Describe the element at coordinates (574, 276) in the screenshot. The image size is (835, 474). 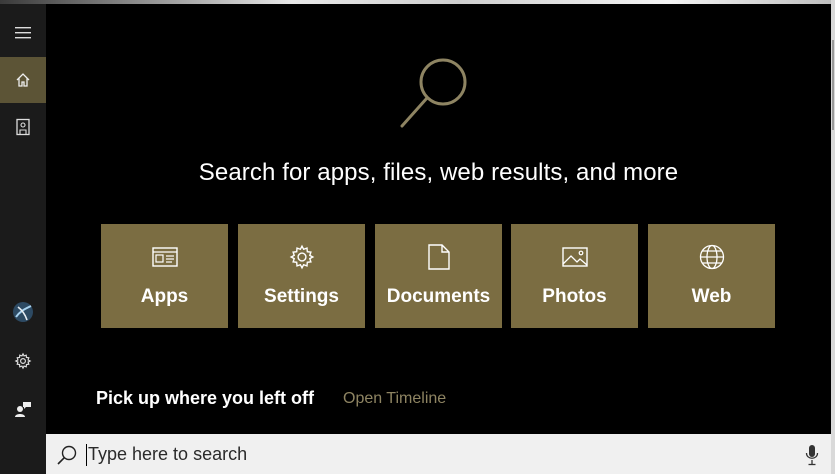
I see `tile-photos: Photos` at that location.